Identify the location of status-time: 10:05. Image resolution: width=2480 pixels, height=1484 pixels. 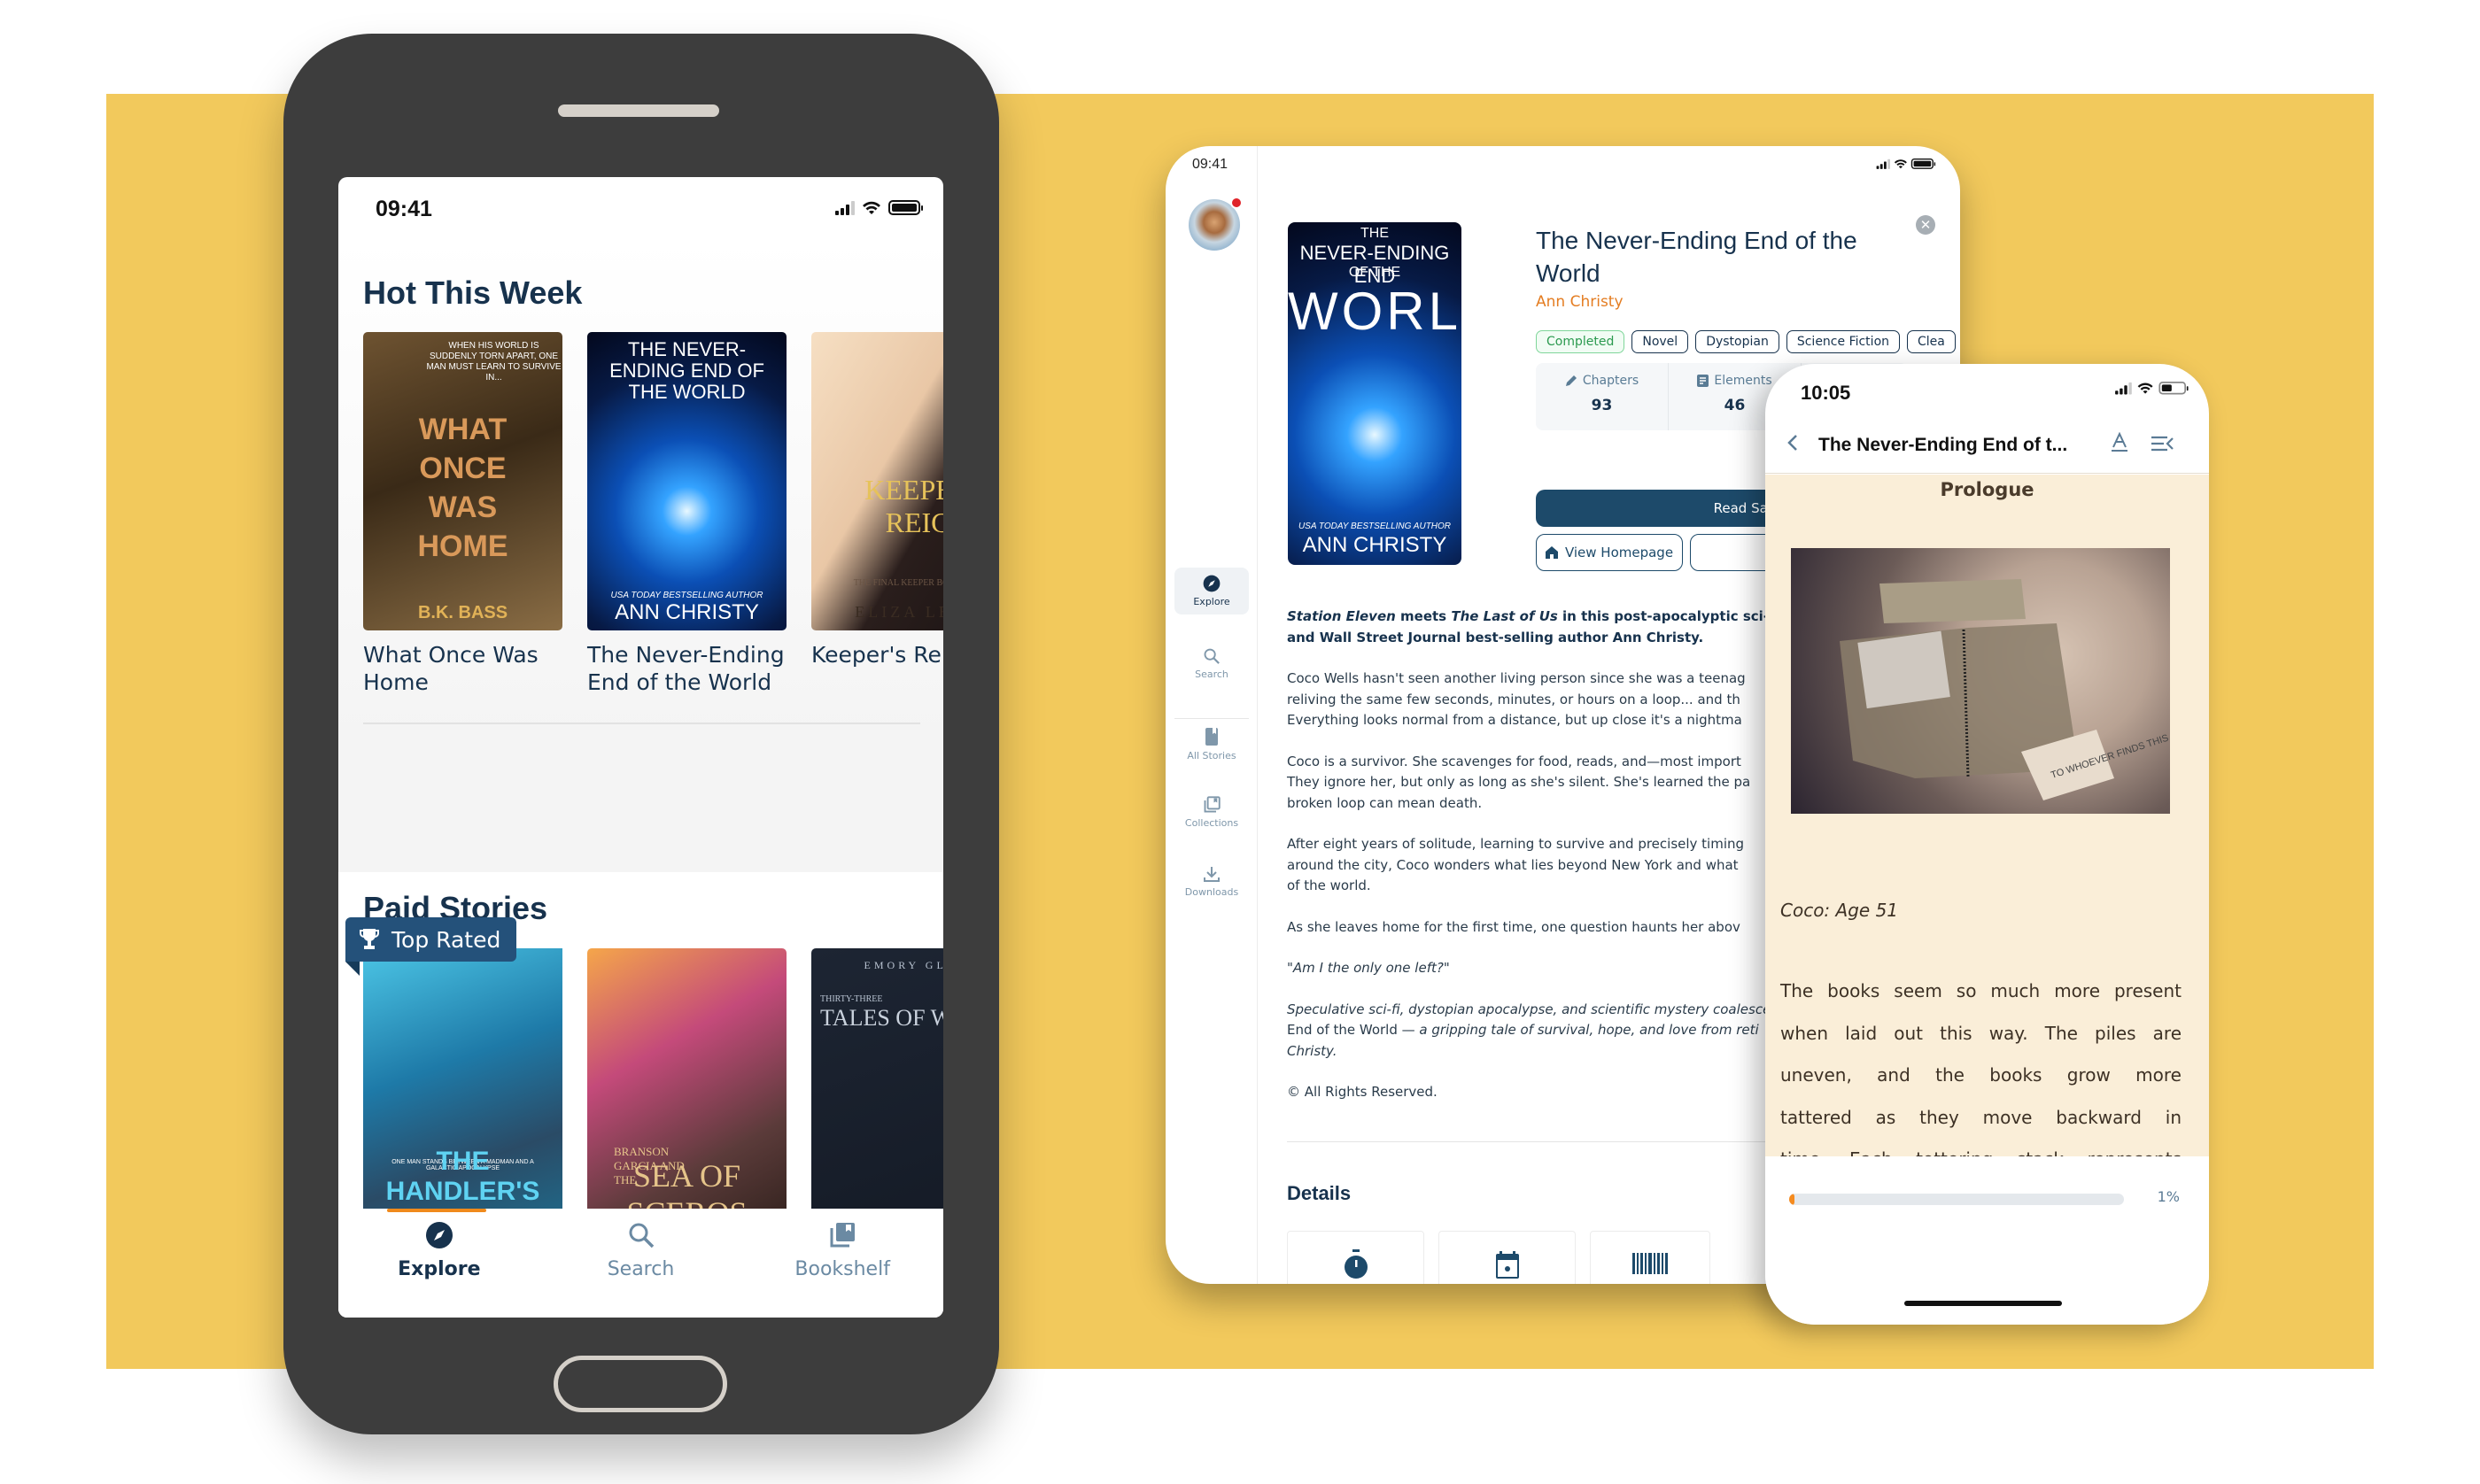
(1826, 393).